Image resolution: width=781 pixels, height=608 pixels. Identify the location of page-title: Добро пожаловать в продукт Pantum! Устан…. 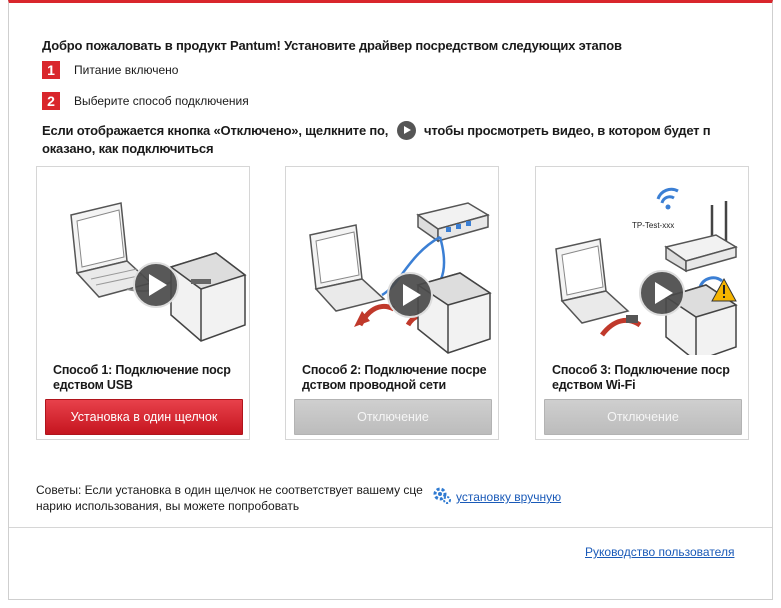
(332, 45).